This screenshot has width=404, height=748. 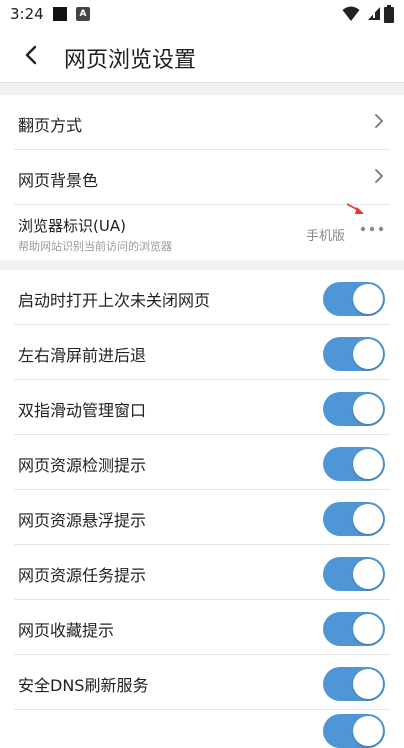 What do you see at coordinates (202, 517) in the screenshot?
I see `toggle-row-resource-float: 网页资源悬浮提示` at bounding box center [202, 517].